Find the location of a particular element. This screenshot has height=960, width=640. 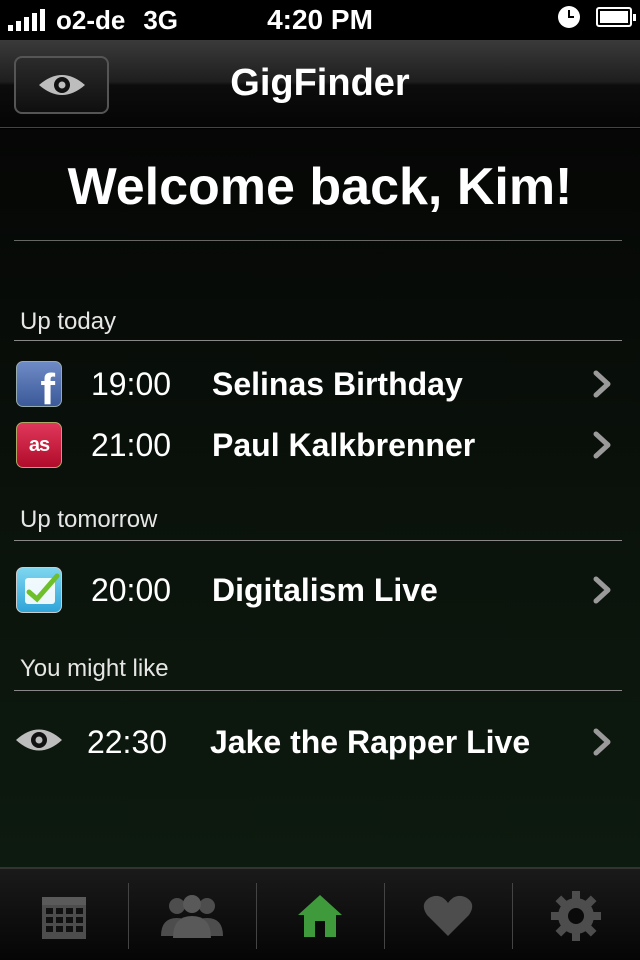

tab-favorites is located at coordinates (448, 914).